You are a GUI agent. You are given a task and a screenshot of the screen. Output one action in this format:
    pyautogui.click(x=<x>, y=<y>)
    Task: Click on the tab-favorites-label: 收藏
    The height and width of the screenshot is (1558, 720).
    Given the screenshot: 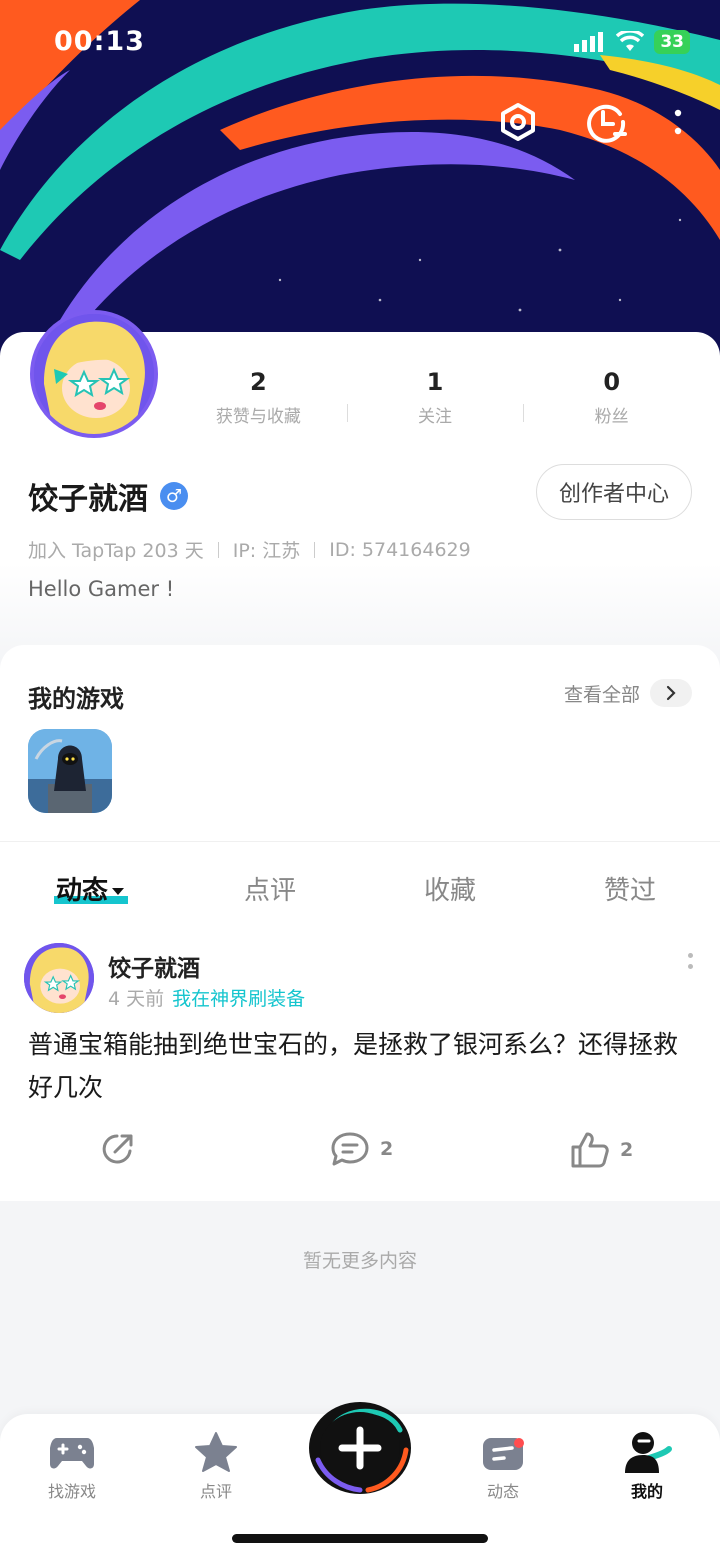 What is the action you would take?
    pyautogui.click(x=449, y=891)
    